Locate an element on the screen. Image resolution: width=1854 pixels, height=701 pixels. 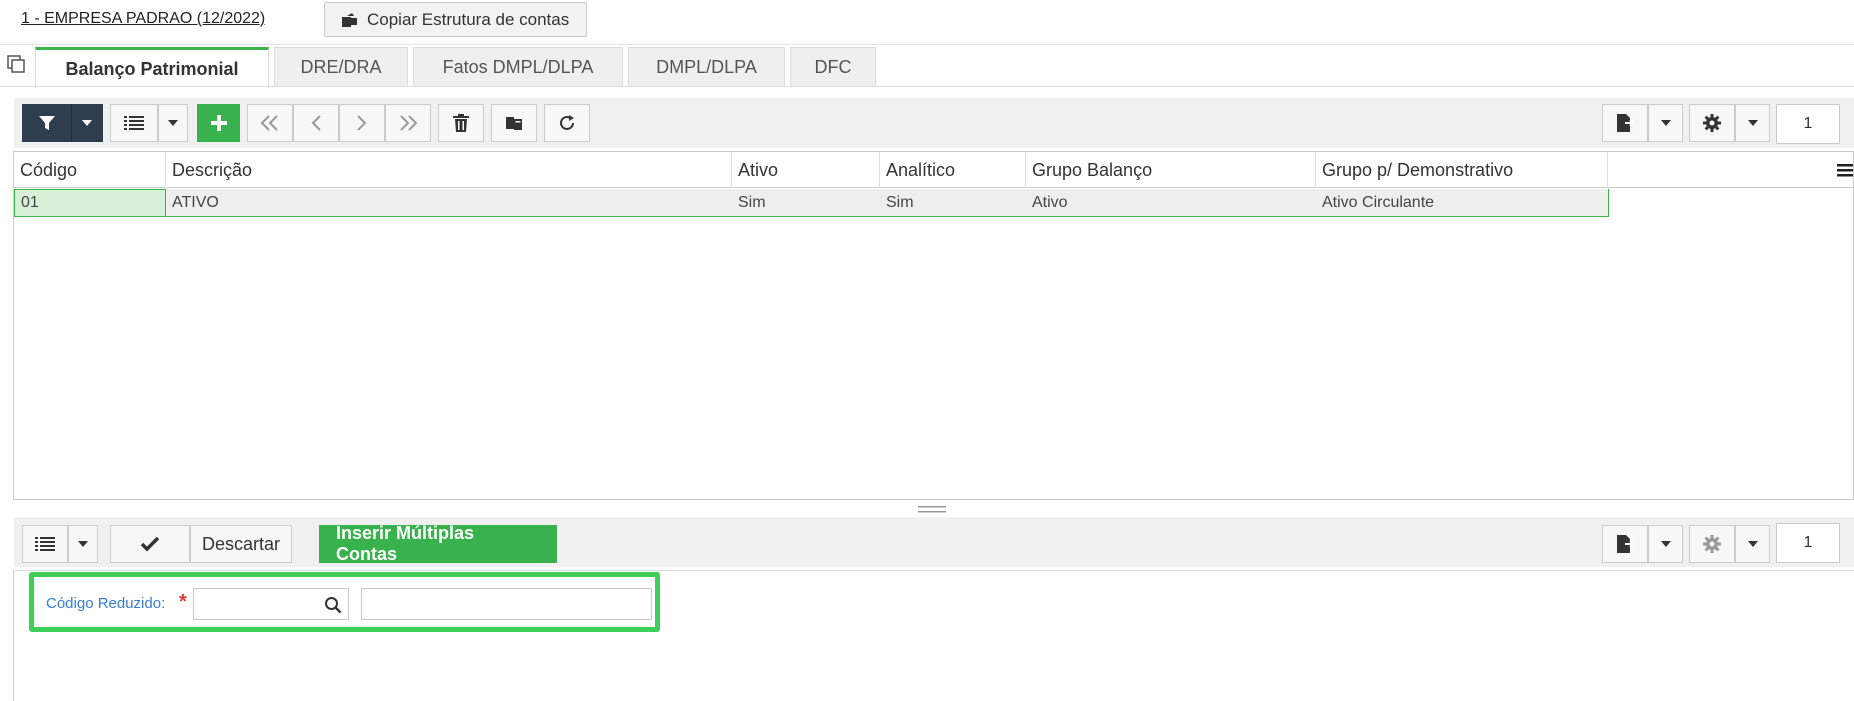
form-list-dropdown-button is located at coordinates (83, 544).